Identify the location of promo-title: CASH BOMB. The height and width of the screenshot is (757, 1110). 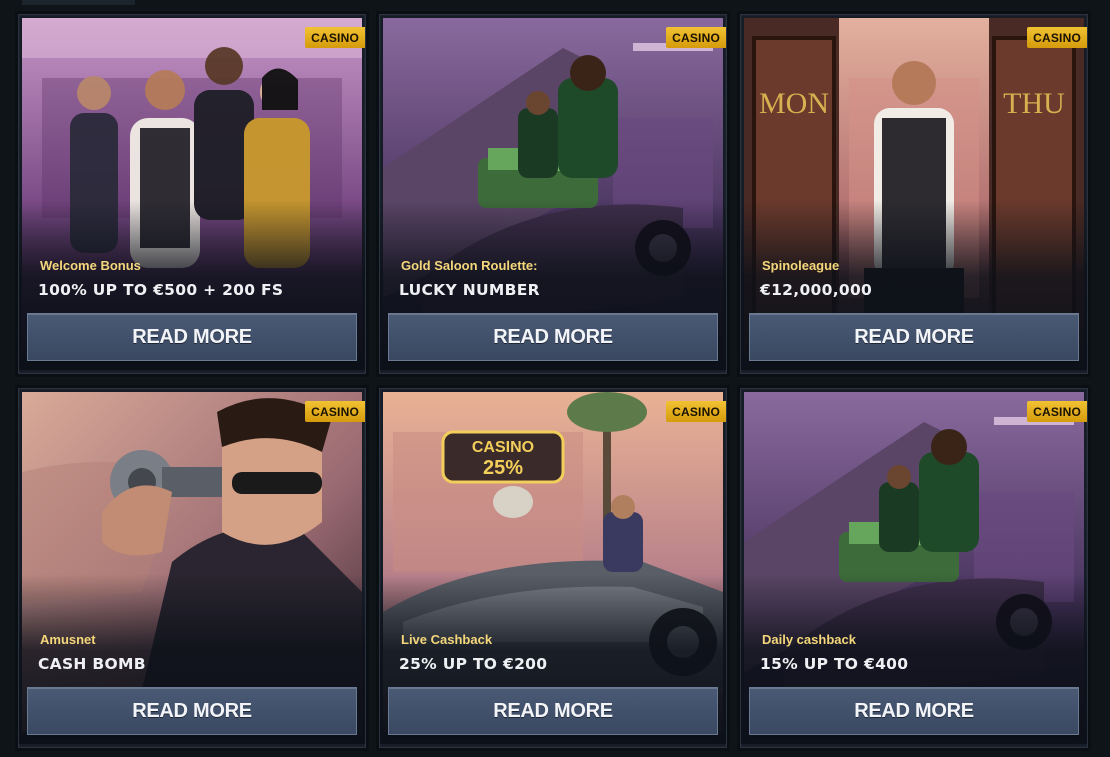
(92, 664).